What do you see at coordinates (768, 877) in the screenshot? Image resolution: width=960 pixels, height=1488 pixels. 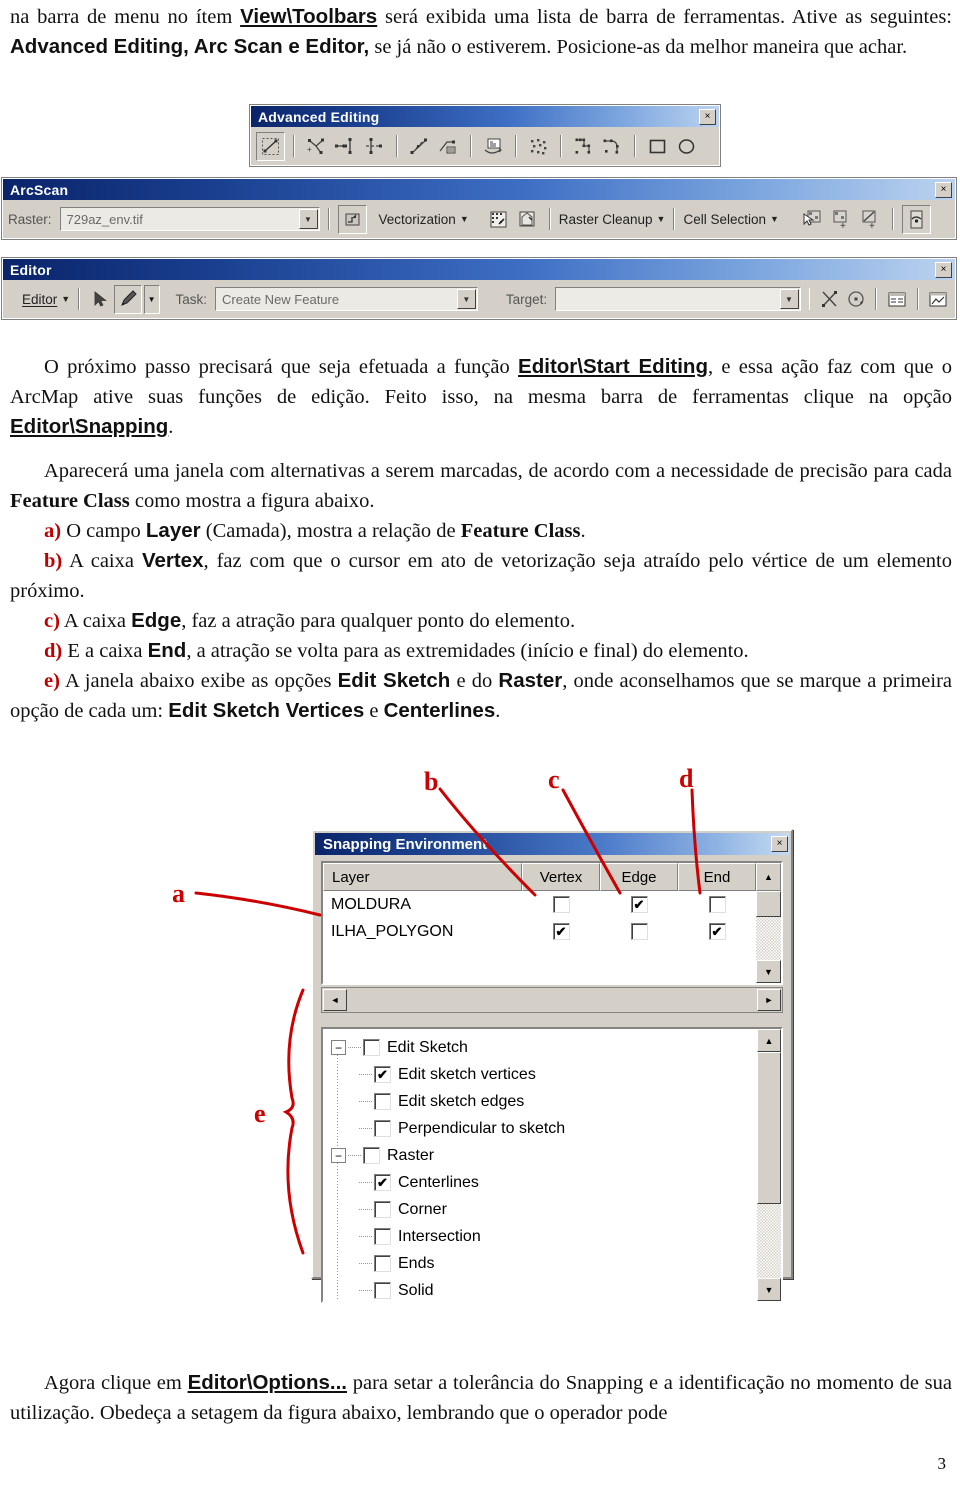 I see `grid-scroll-up-button: ▲` at bounding box center [768, 877].